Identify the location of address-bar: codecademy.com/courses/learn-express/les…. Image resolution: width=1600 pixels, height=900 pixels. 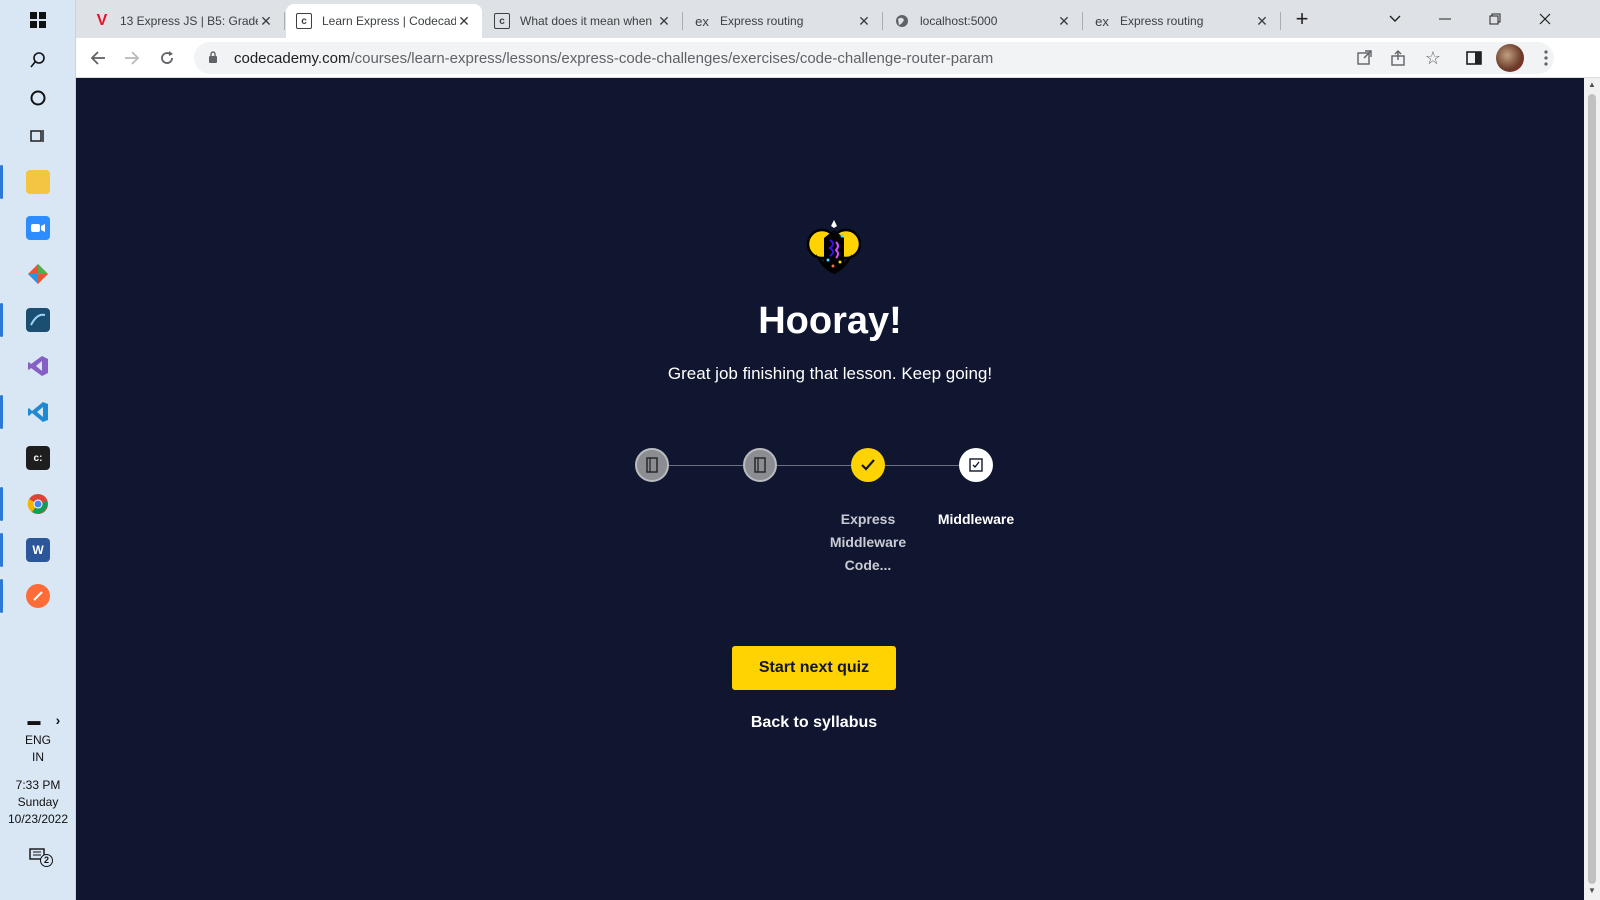
(874, 58).